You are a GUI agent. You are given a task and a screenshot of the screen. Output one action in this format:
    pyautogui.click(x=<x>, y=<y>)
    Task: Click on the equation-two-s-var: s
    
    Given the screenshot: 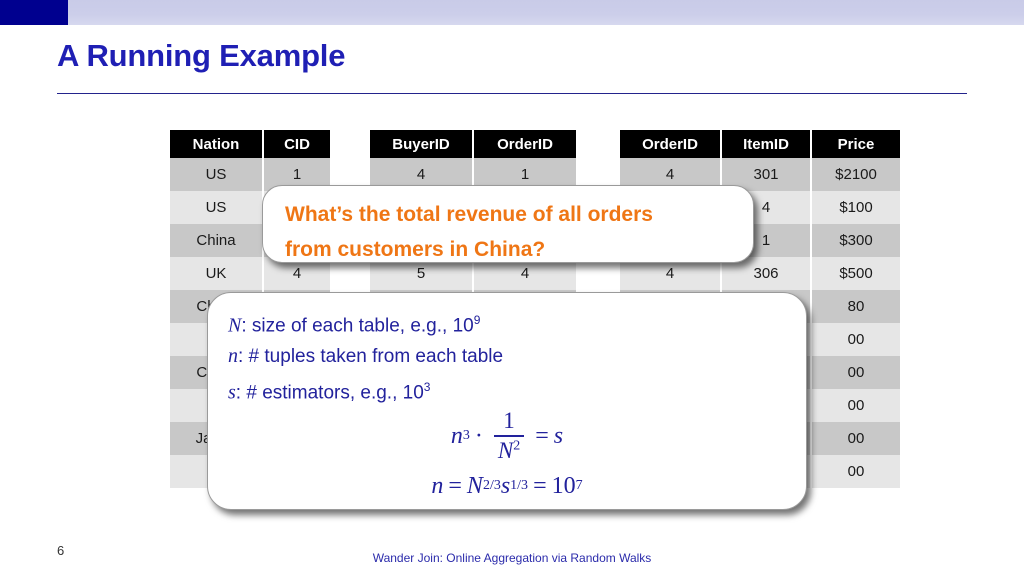 What is the action you would take?
    pyautogui.click(x=505, y=485)
    